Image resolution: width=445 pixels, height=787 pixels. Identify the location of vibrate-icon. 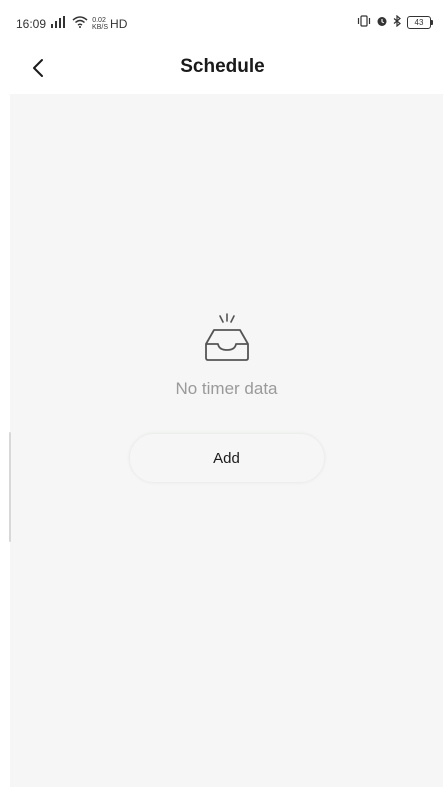
(364, 22).